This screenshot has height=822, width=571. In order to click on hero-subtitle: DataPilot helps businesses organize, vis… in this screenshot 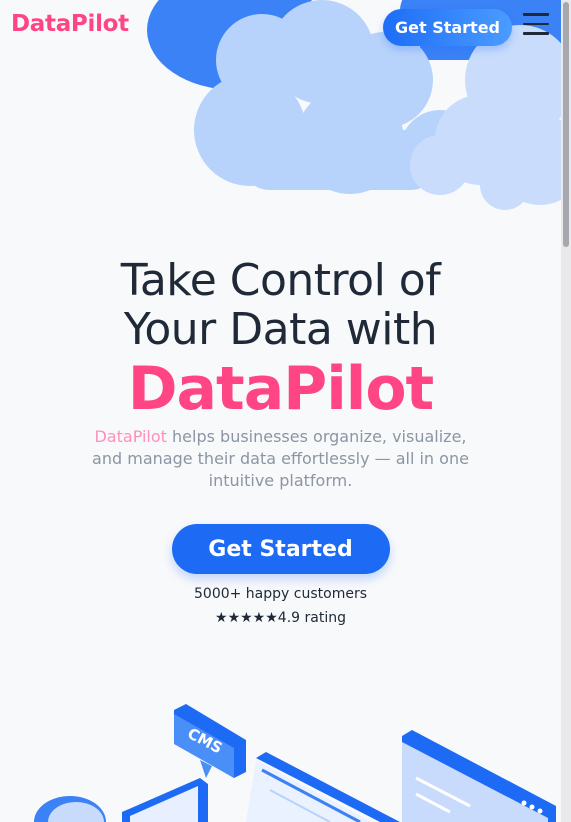, I will do `click(281, 459)`.